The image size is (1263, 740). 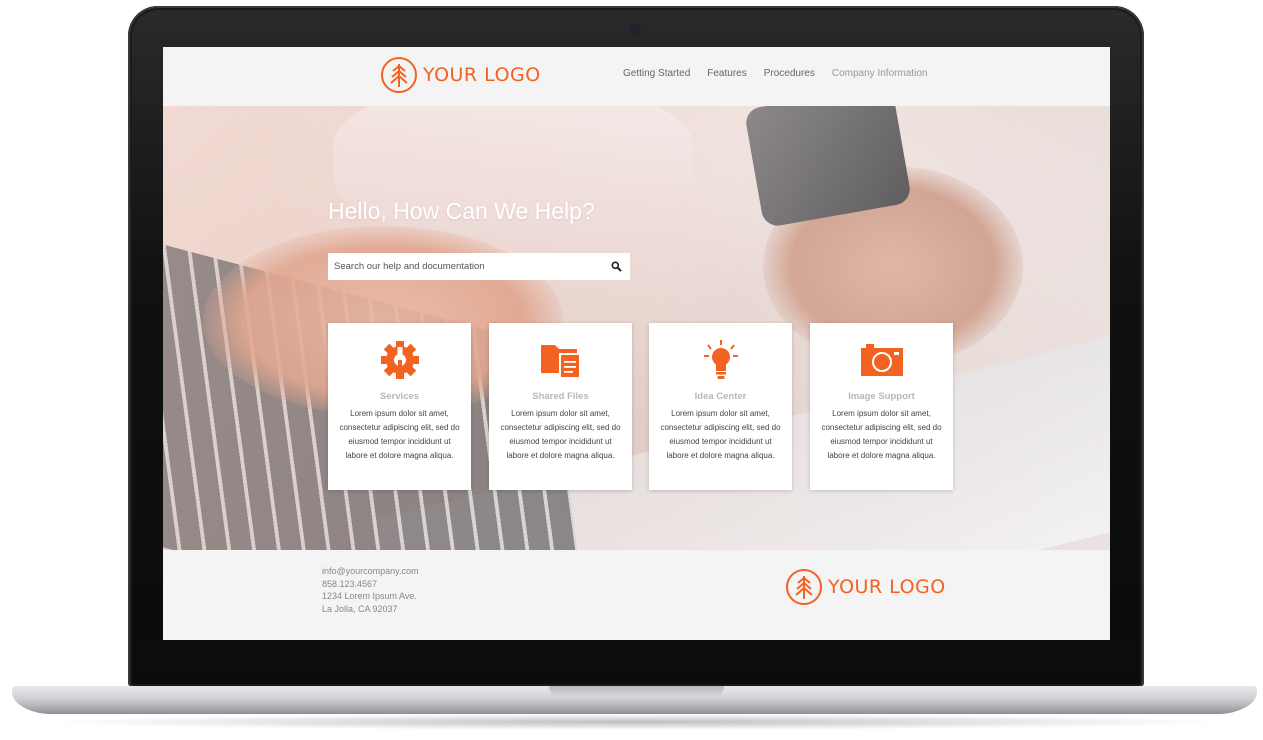 What do you see at coordinates (789, 73) in the screenshot?
I see `nav-procedures: Procedures` at bounding box center [789, 73].